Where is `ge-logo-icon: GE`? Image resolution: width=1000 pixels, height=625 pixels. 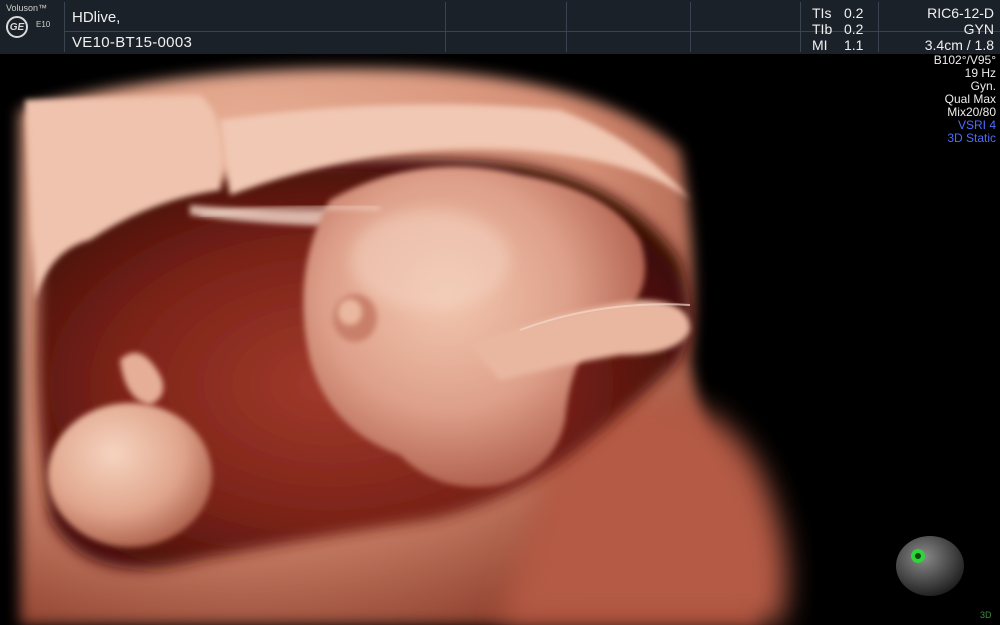 ge-logo-icon: GE is located at coordinates (17, 27).